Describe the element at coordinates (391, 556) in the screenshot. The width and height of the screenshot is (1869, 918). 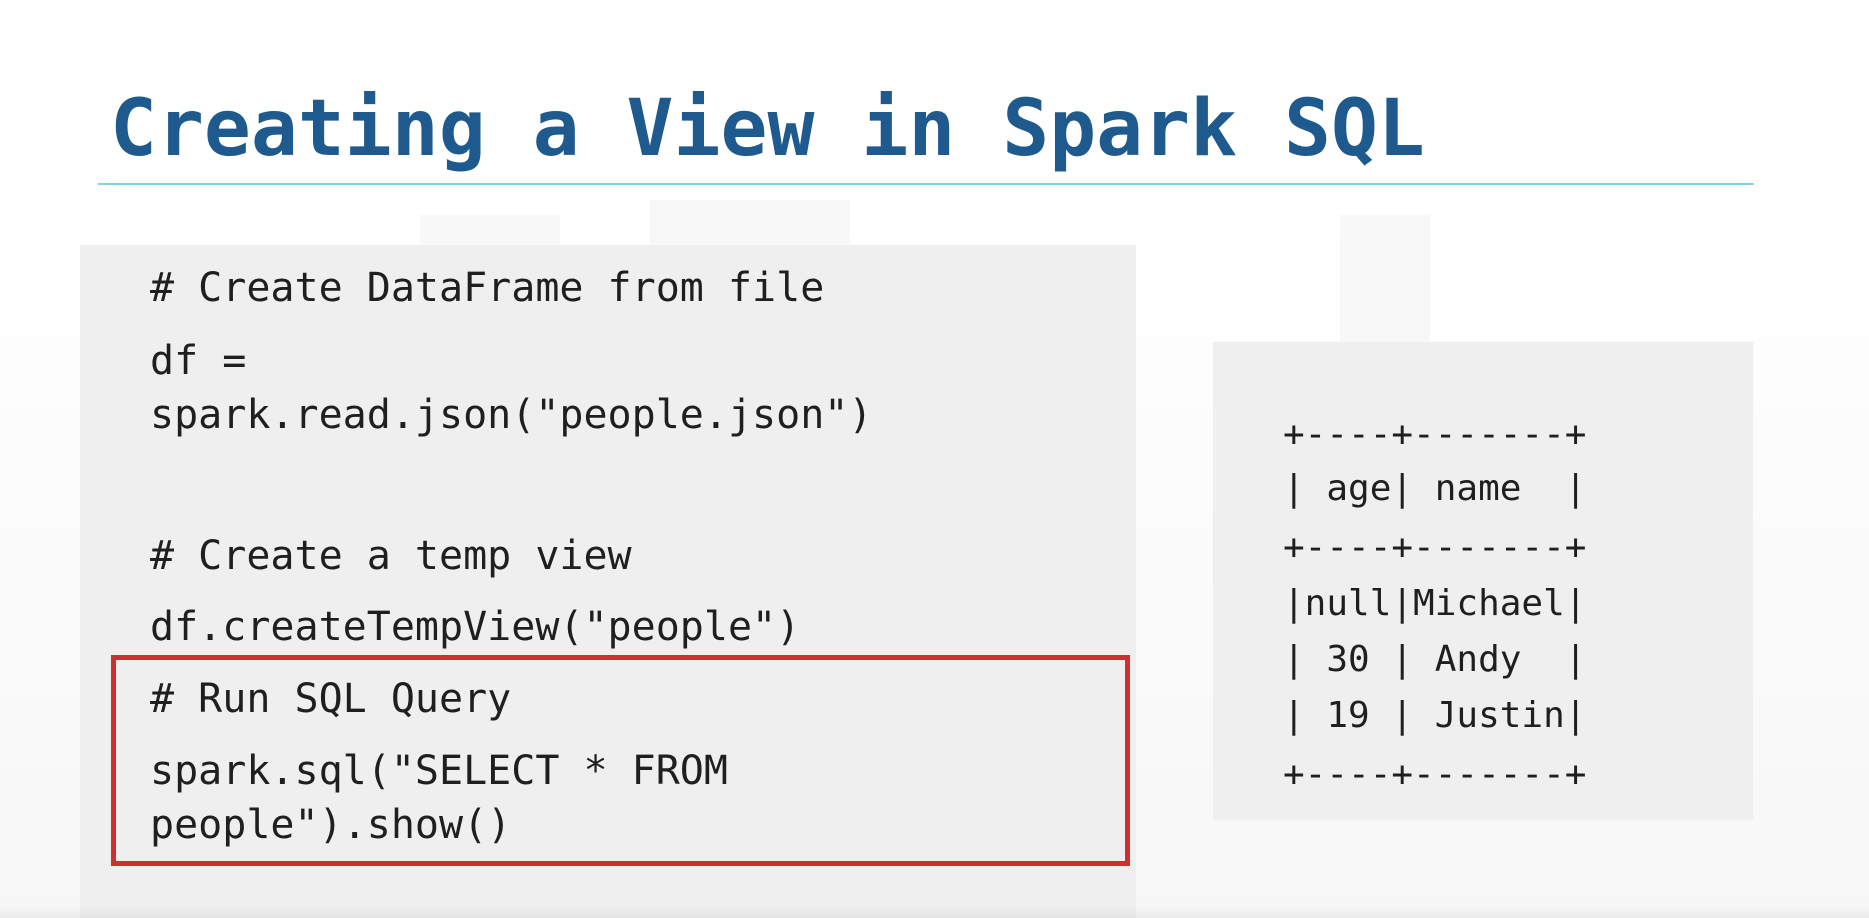
I see `code-comment-temp-view: # Create a temp view` at that location.